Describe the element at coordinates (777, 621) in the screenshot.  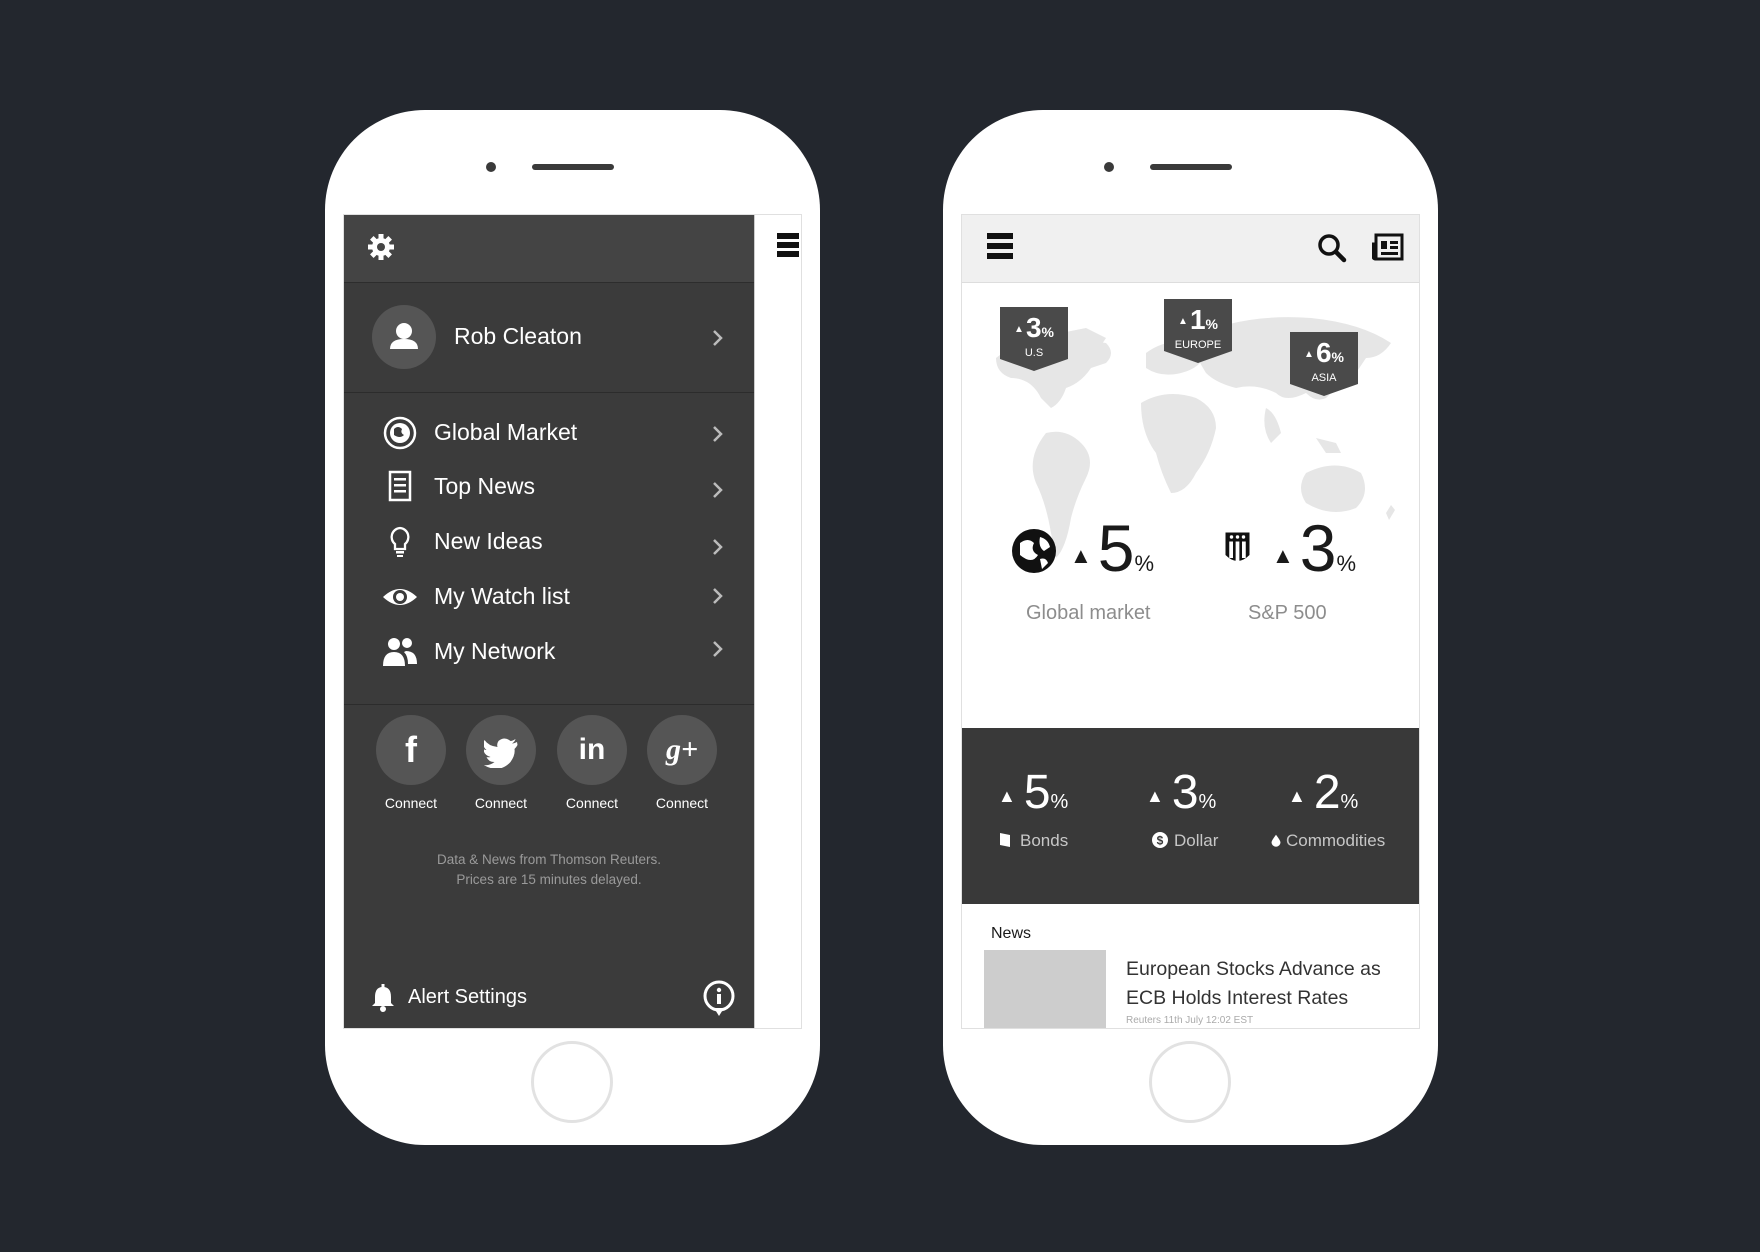
I see `main-content-peek` at that location.